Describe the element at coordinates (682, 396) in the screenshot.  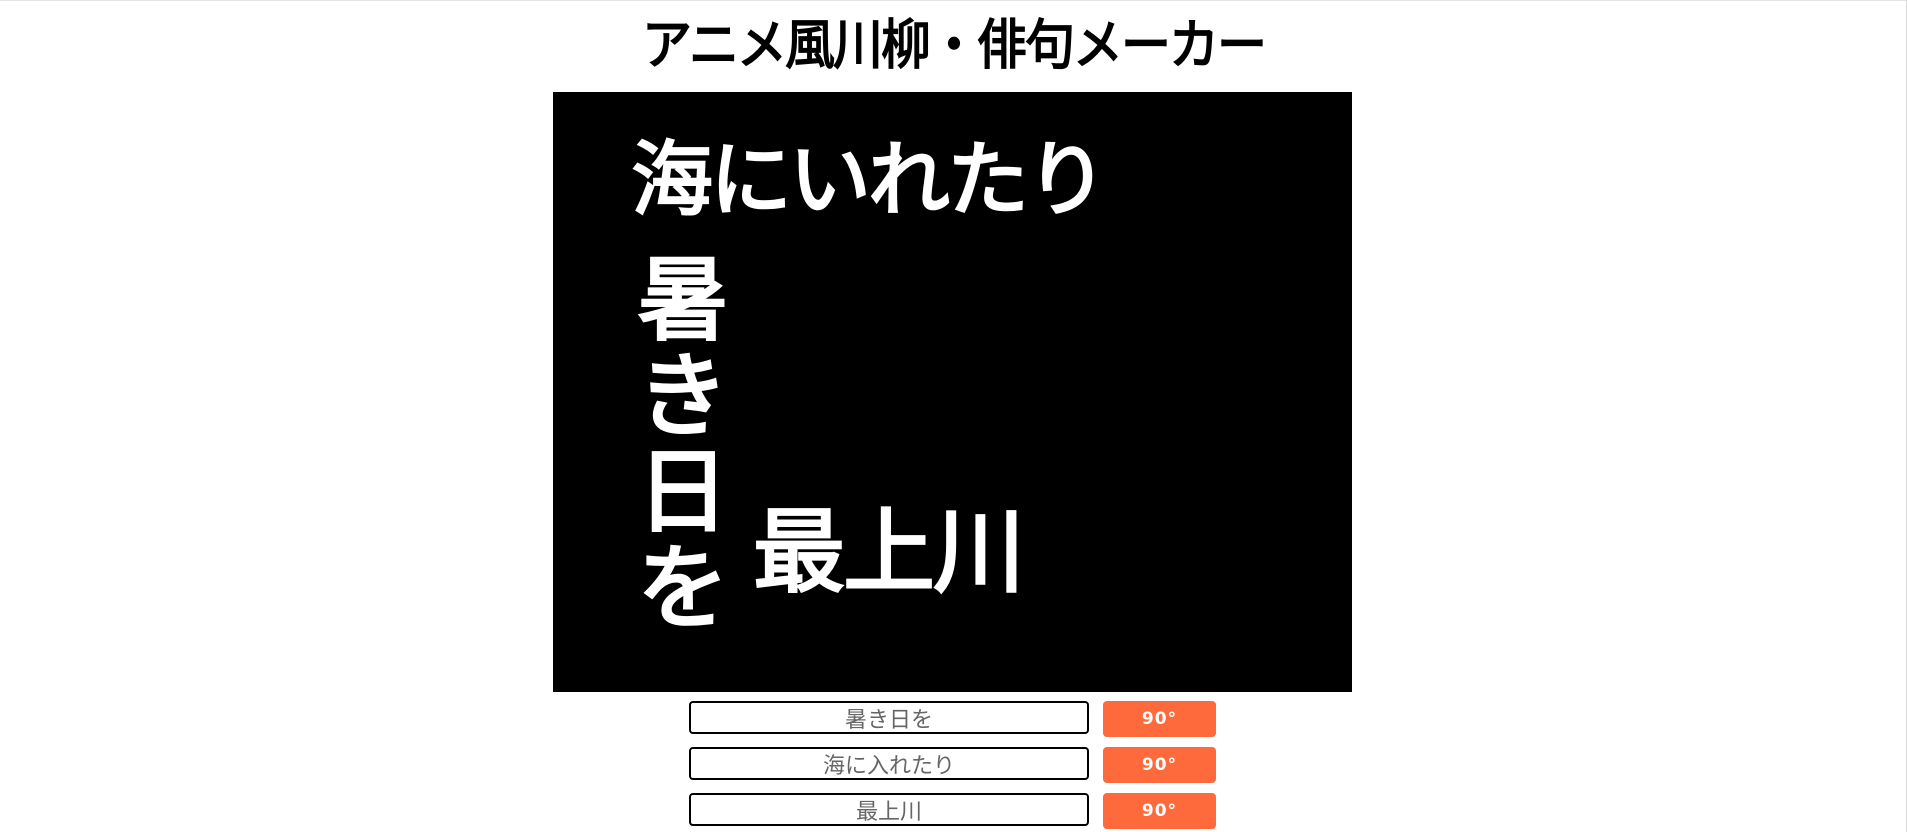
I see `vertical-char: き` at that location.